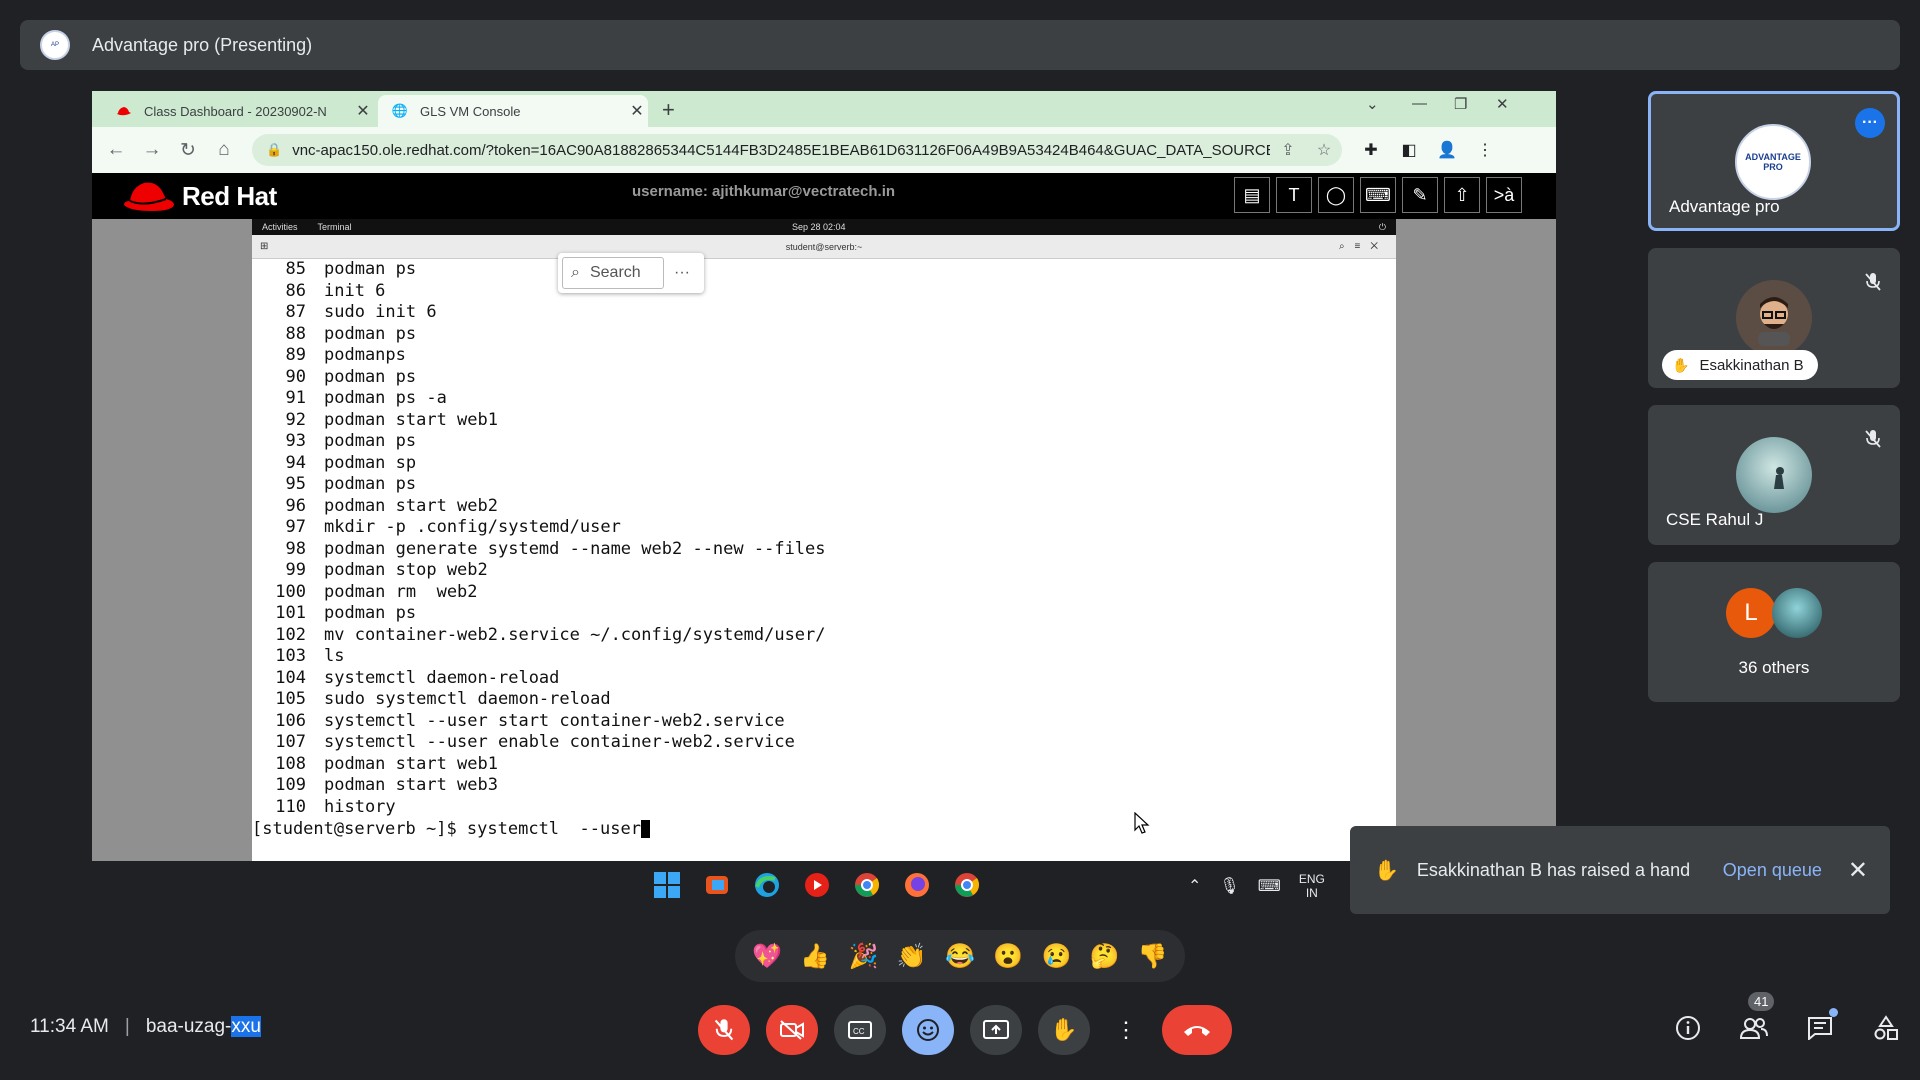 This screenshot has height=1080, width=1920. Describe the element at coordinates (335, 227) in the screenshot. I see `terminal-app-menu: Terminal` at that location.